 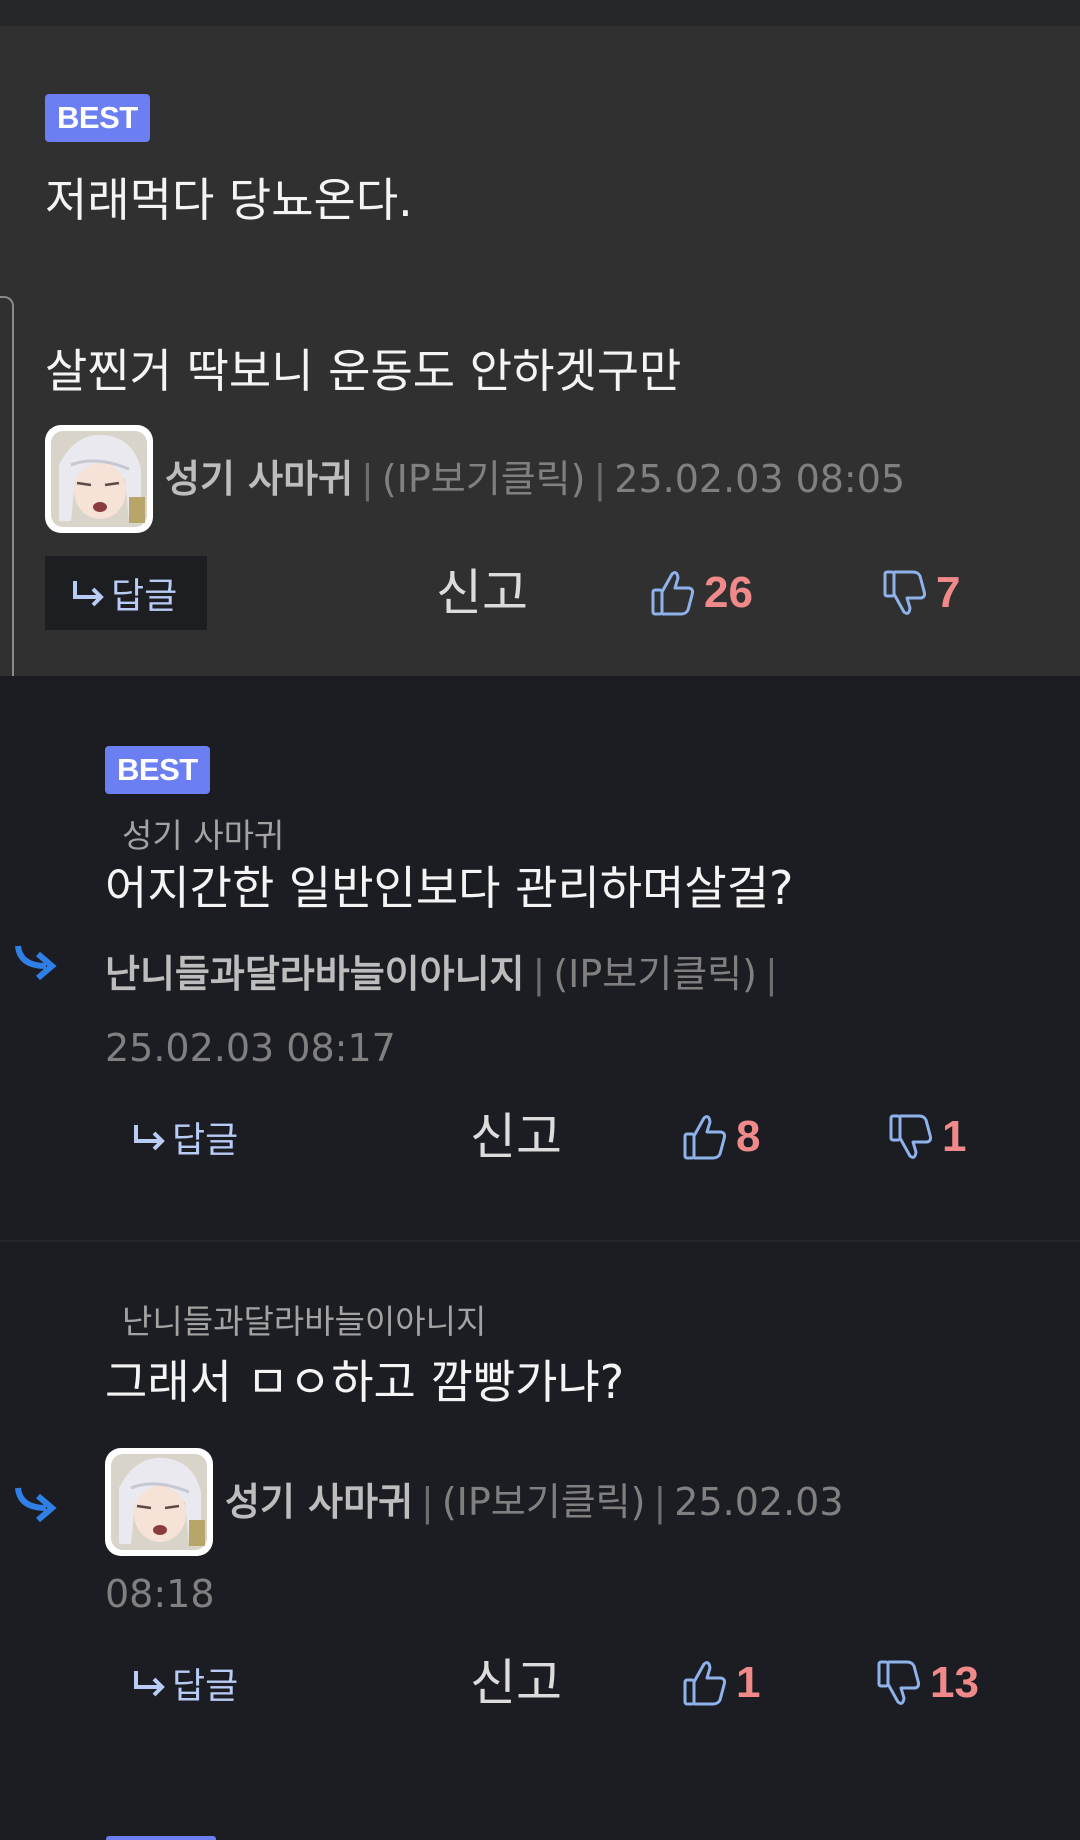 What do you see at coordinates (203, 835) in the screenshot?
I see `reply-to-nickname: 성기 사마귀` at bounding box center [203, 835].